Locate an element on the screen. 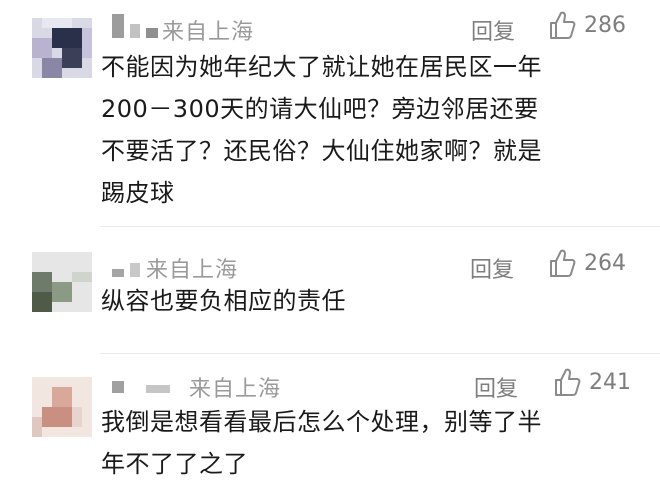 The height and width of the screenshot is (495, 660). comment-line: 不能因为她年纪大了就让她在居民区一年 is located at coordinates (321, 67).